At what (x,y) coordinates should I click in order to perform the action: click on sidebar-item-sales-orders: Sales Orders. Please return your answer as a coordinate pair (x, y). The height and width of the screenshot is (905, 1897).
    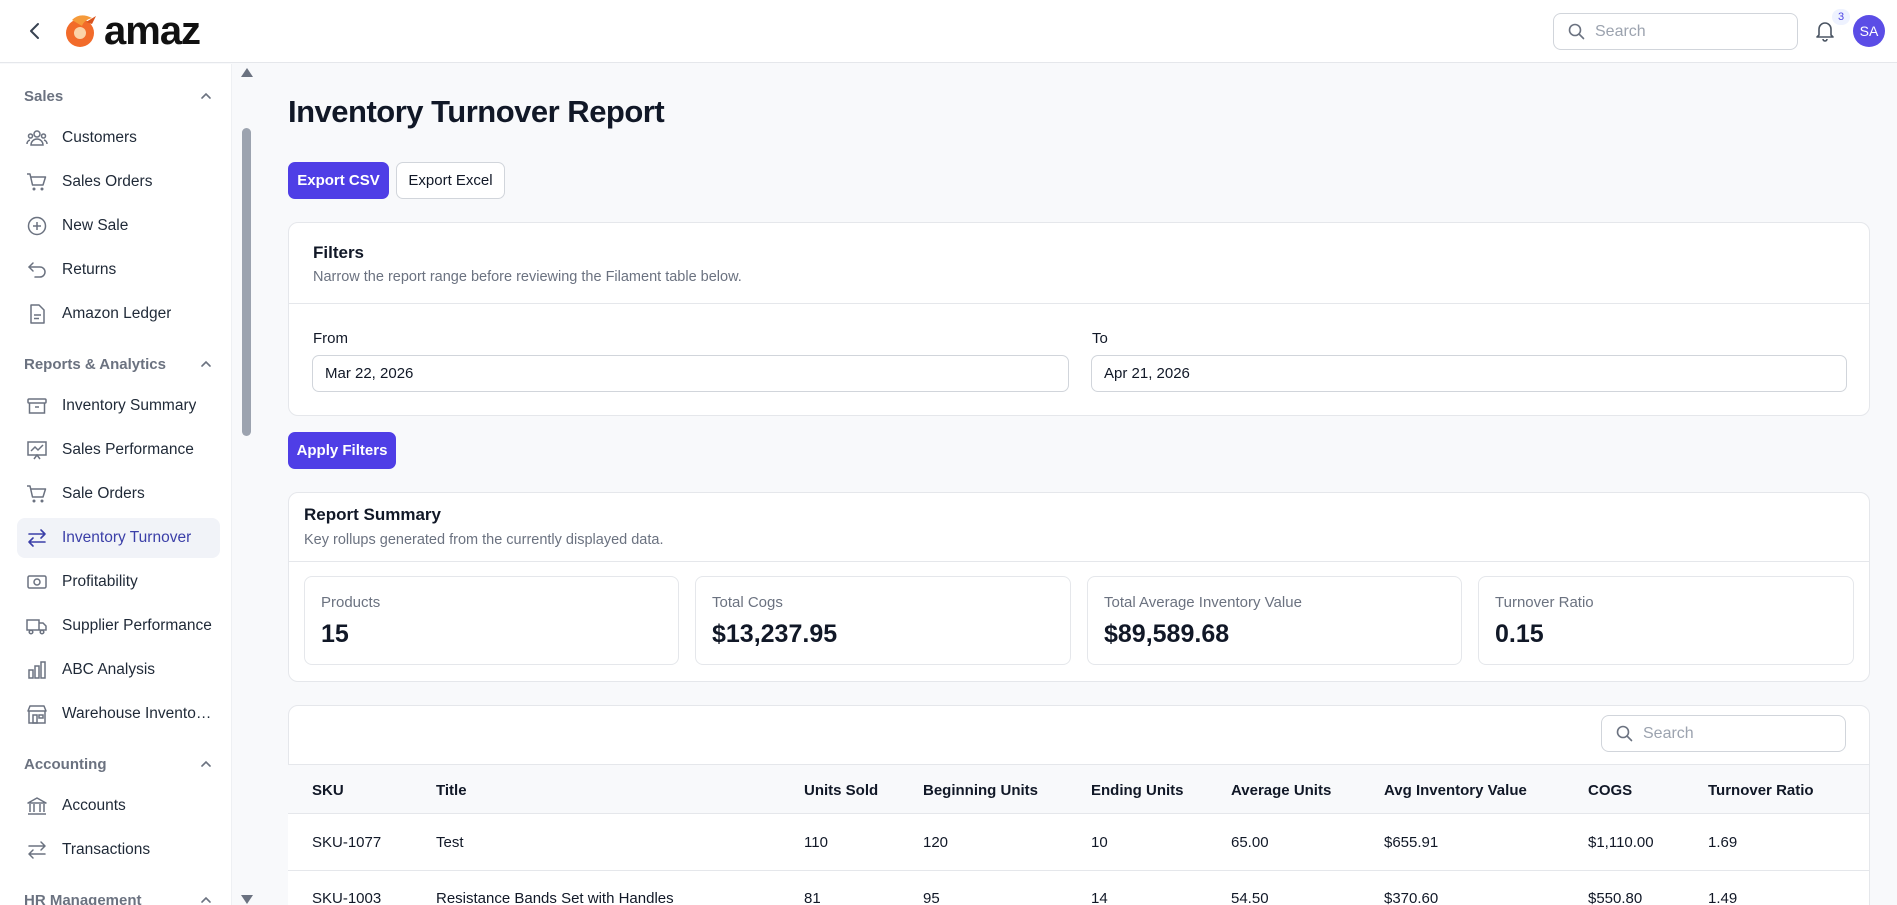
    Looking at the image, I should click on (118, 182).